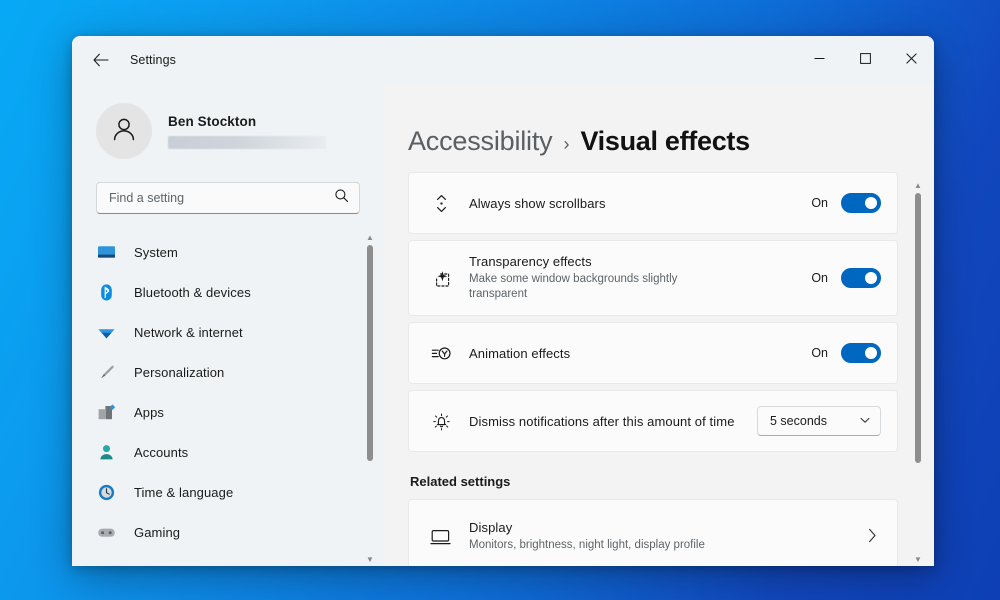 This screenshot has height=600, width=1000. Describe the element at coordinates (106, 412) in the screenshot. I see `apps-icon` at that location.